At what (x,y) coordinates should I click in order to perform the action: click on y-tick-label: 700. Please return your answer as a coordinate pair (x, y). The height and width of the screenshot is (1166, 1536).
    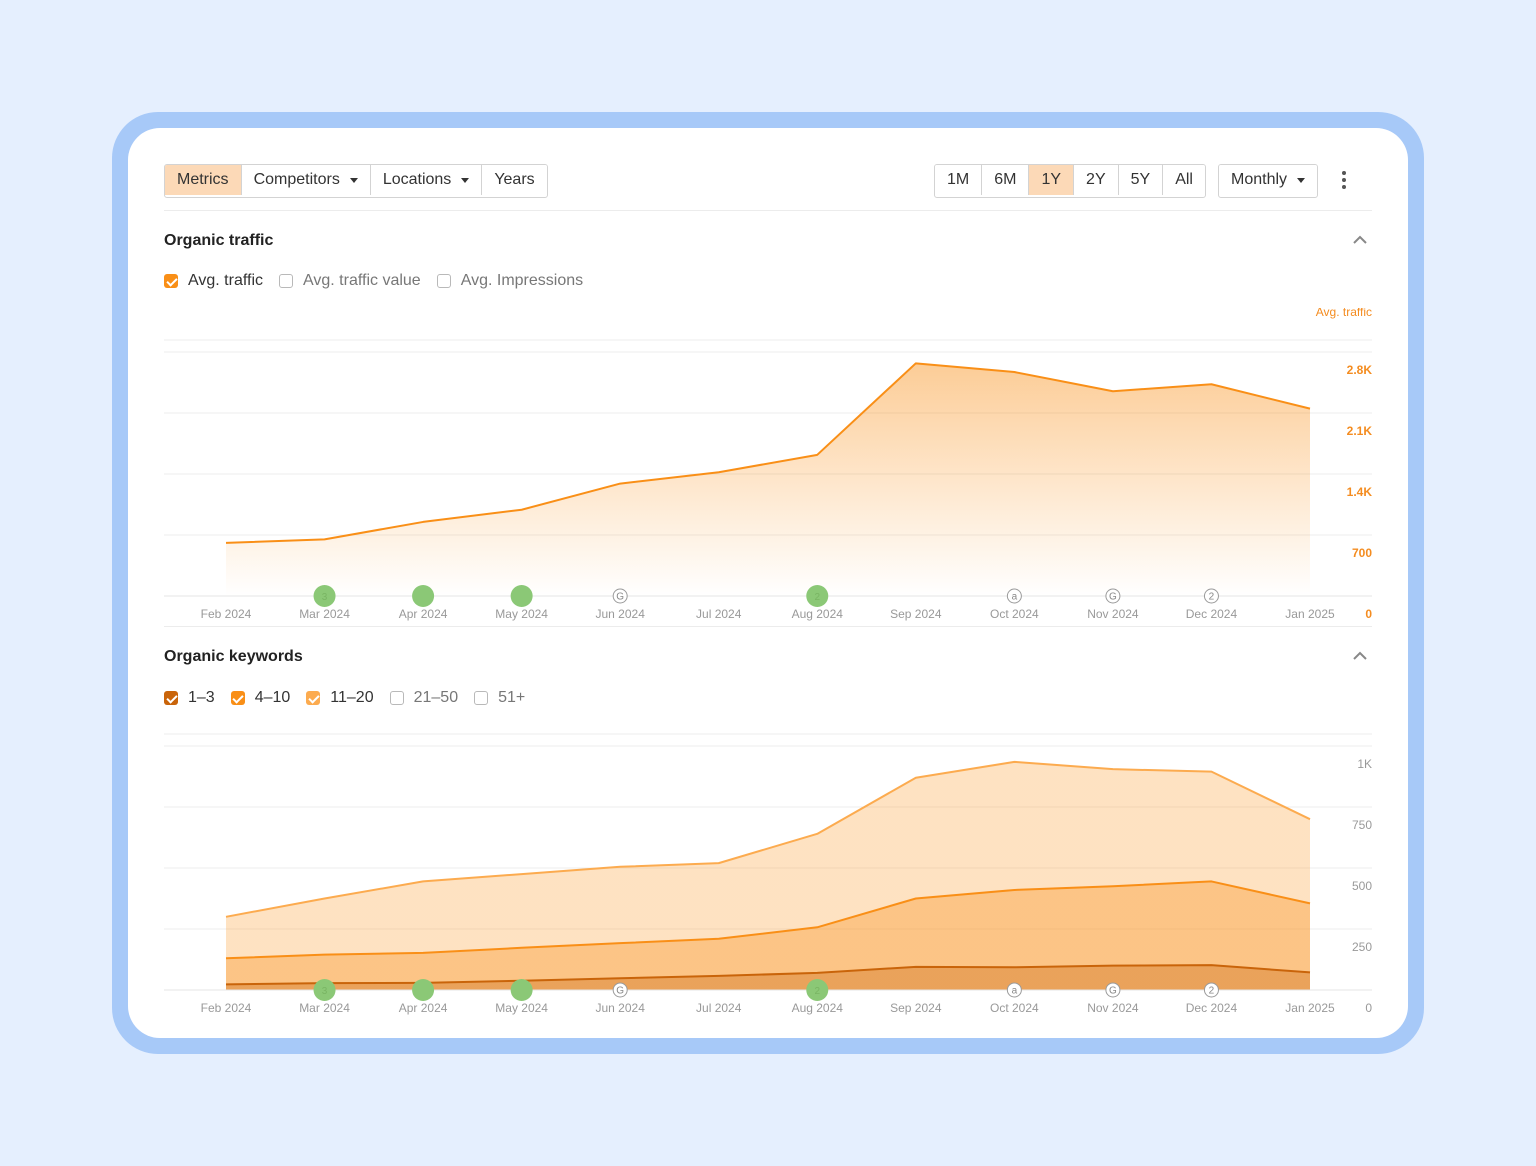
    Looking at the image, I should click on (1362, 553).